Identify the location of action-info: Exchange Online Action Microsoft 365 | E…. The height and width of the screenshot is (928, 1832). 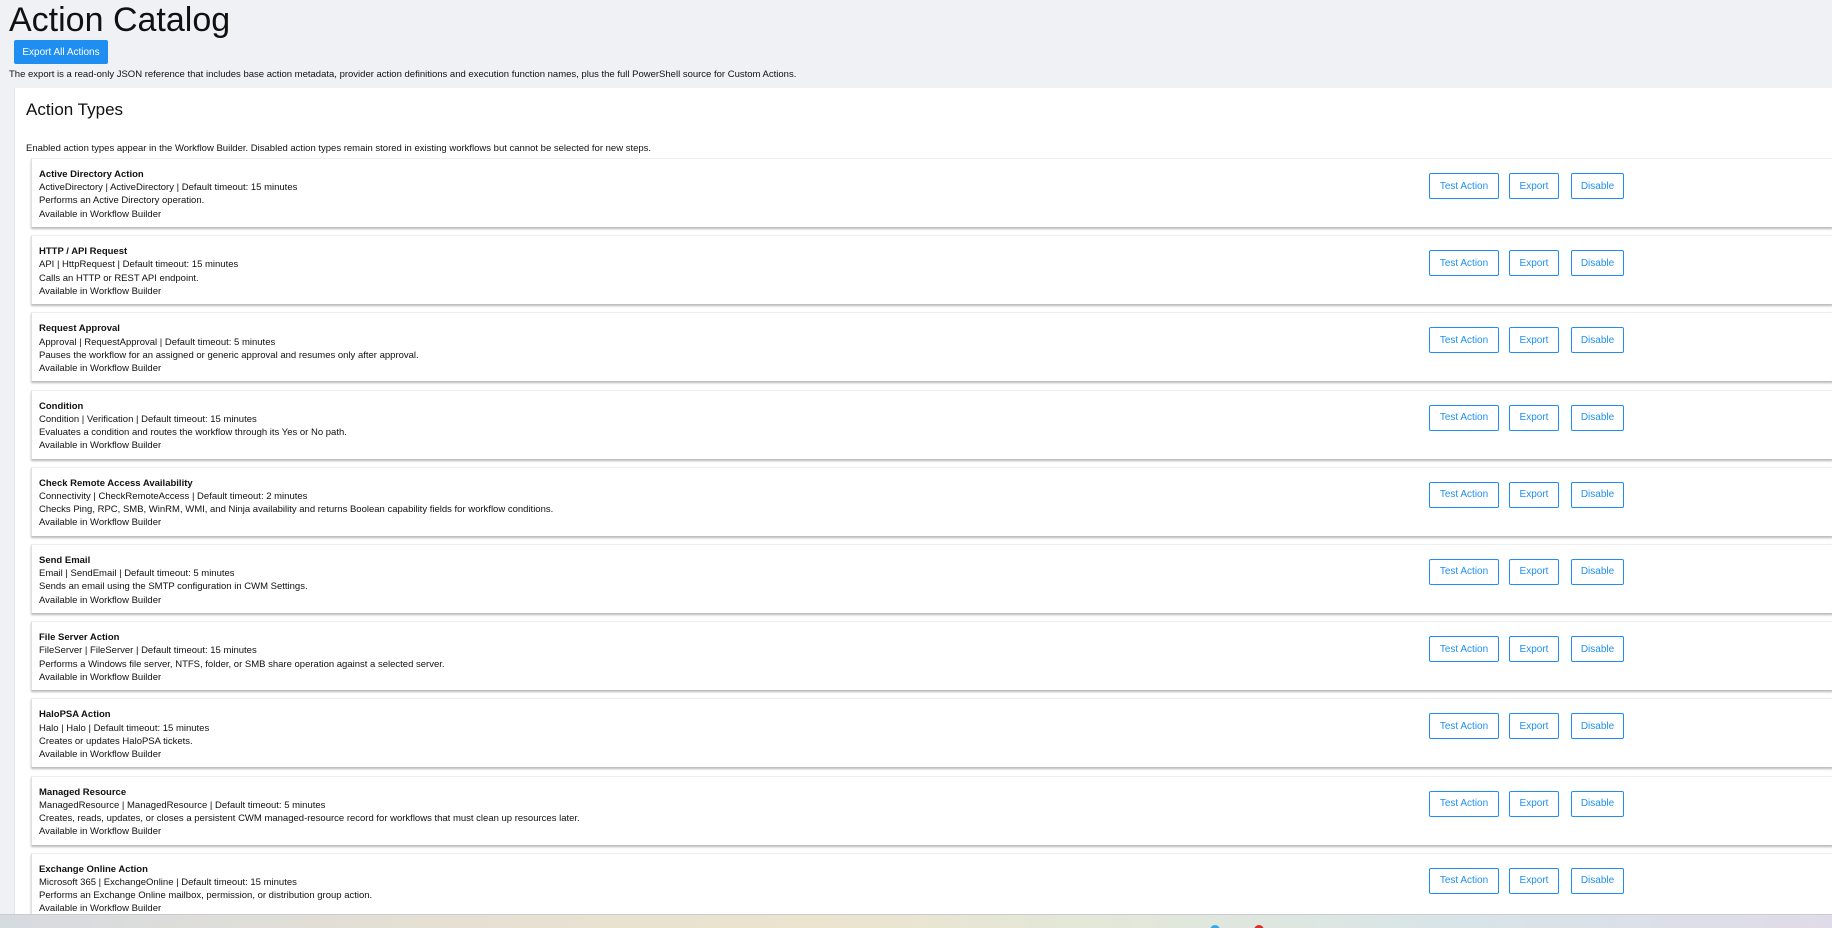
(205, 888).